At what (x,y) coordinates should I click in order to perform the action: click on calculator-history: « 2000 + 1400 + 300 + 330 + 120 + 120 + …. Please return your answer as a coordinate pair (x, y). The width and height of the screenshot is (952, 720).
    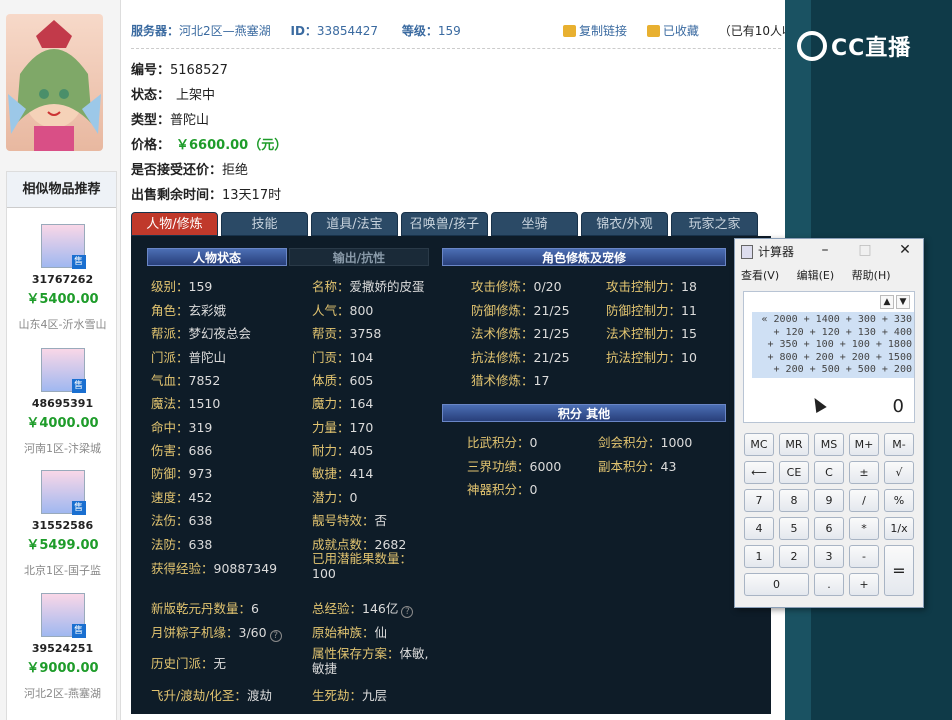
    Looking at the image, I should click on (833, 345).